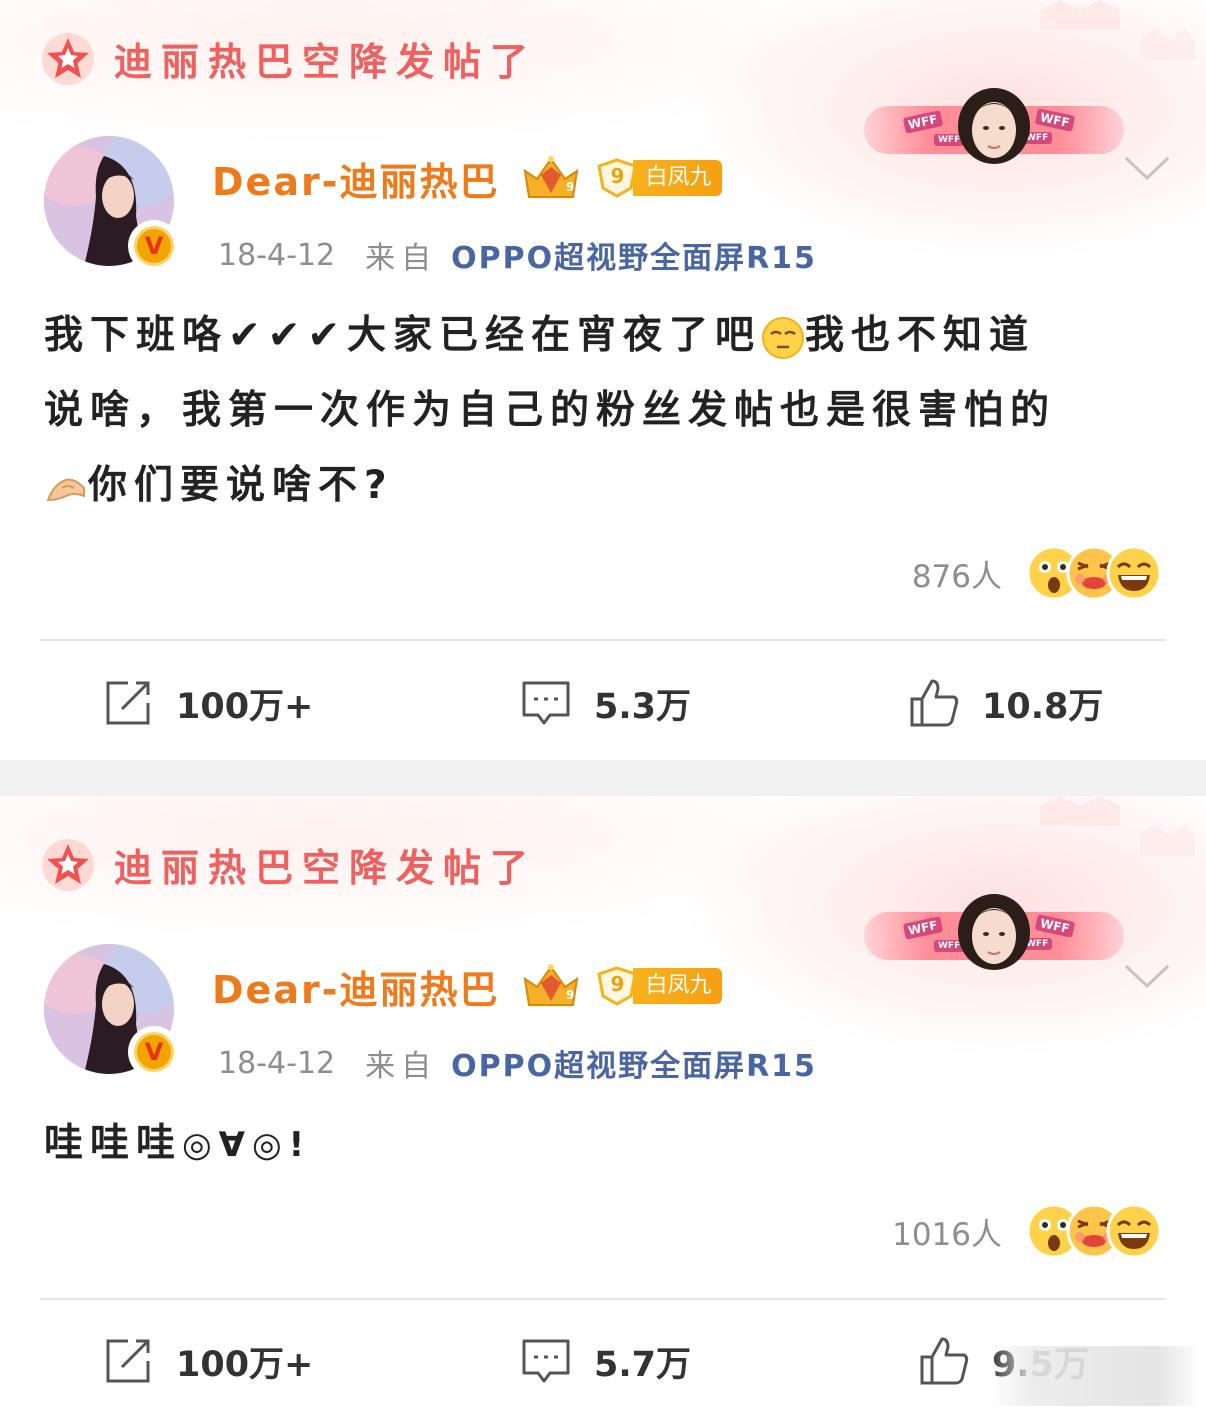 Image resolution: width=1206 pixels, height=1417 pixels. I want to click on hands-emoji-icon, so click(65, 489).